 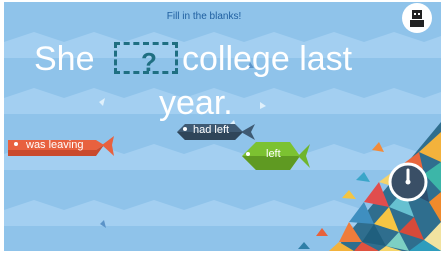 I want to click on timer, so click(x=410, y=186).